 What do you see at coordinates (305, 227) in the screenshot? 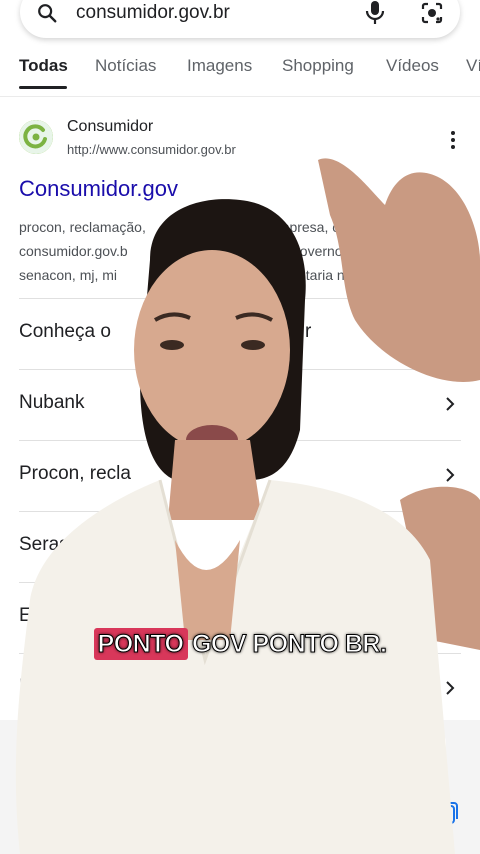
I see `snippet-line-right: empresa, c` at bounding box center [305, 227].